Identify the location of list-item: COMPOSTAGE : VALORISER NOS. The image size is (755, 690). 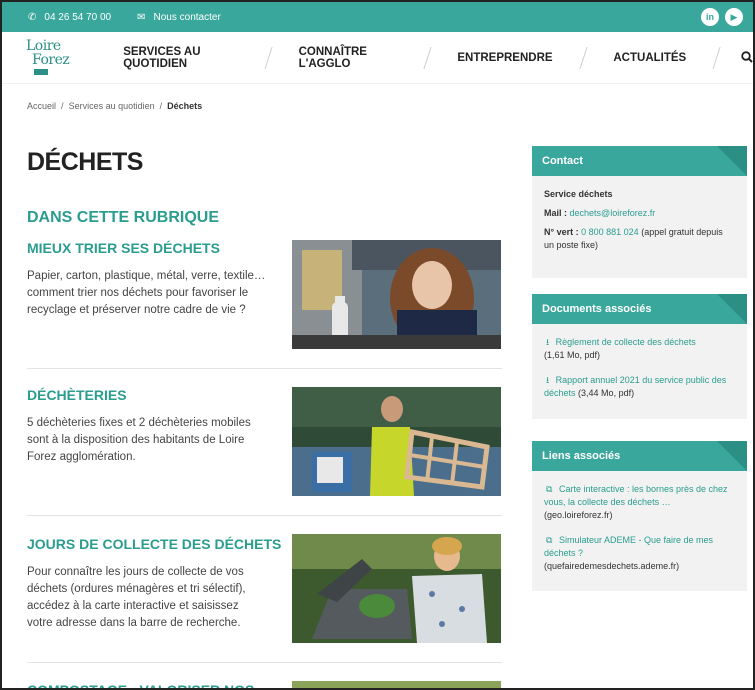
(264, 685).